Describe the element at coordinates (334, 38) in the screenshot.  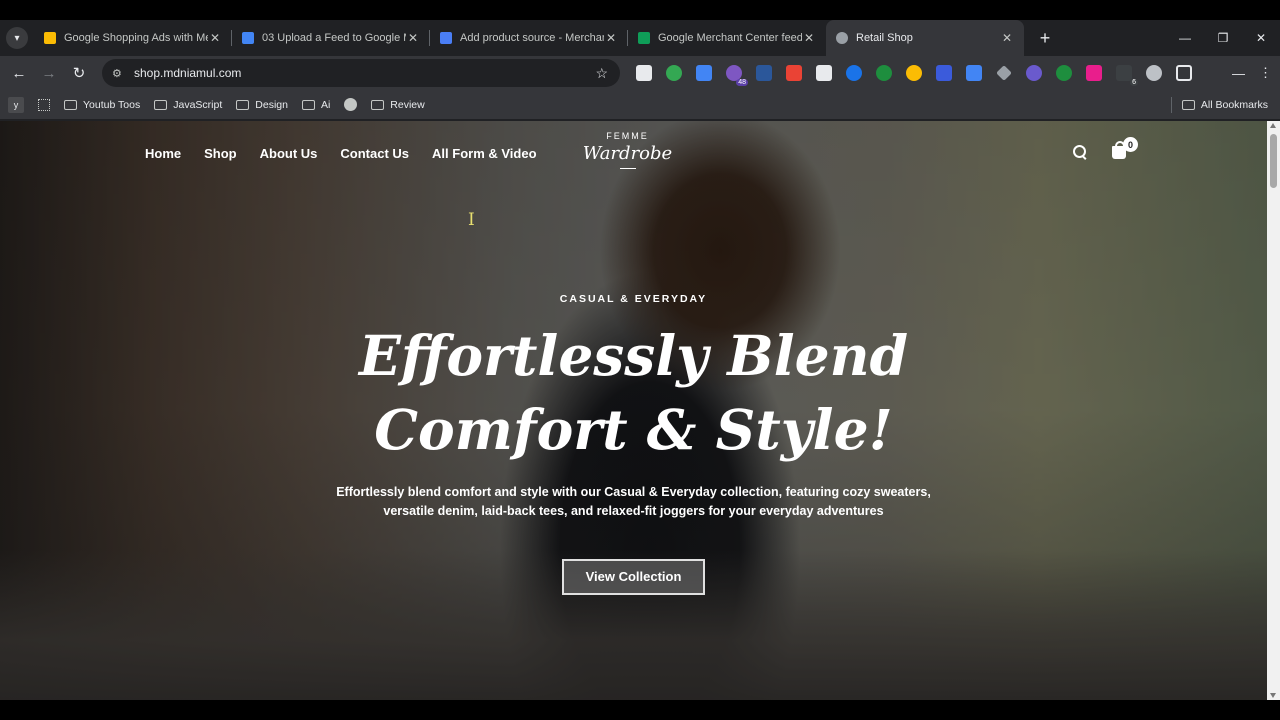
I see `tab-title: 03 Upload a Feed to Google Me` at that location.